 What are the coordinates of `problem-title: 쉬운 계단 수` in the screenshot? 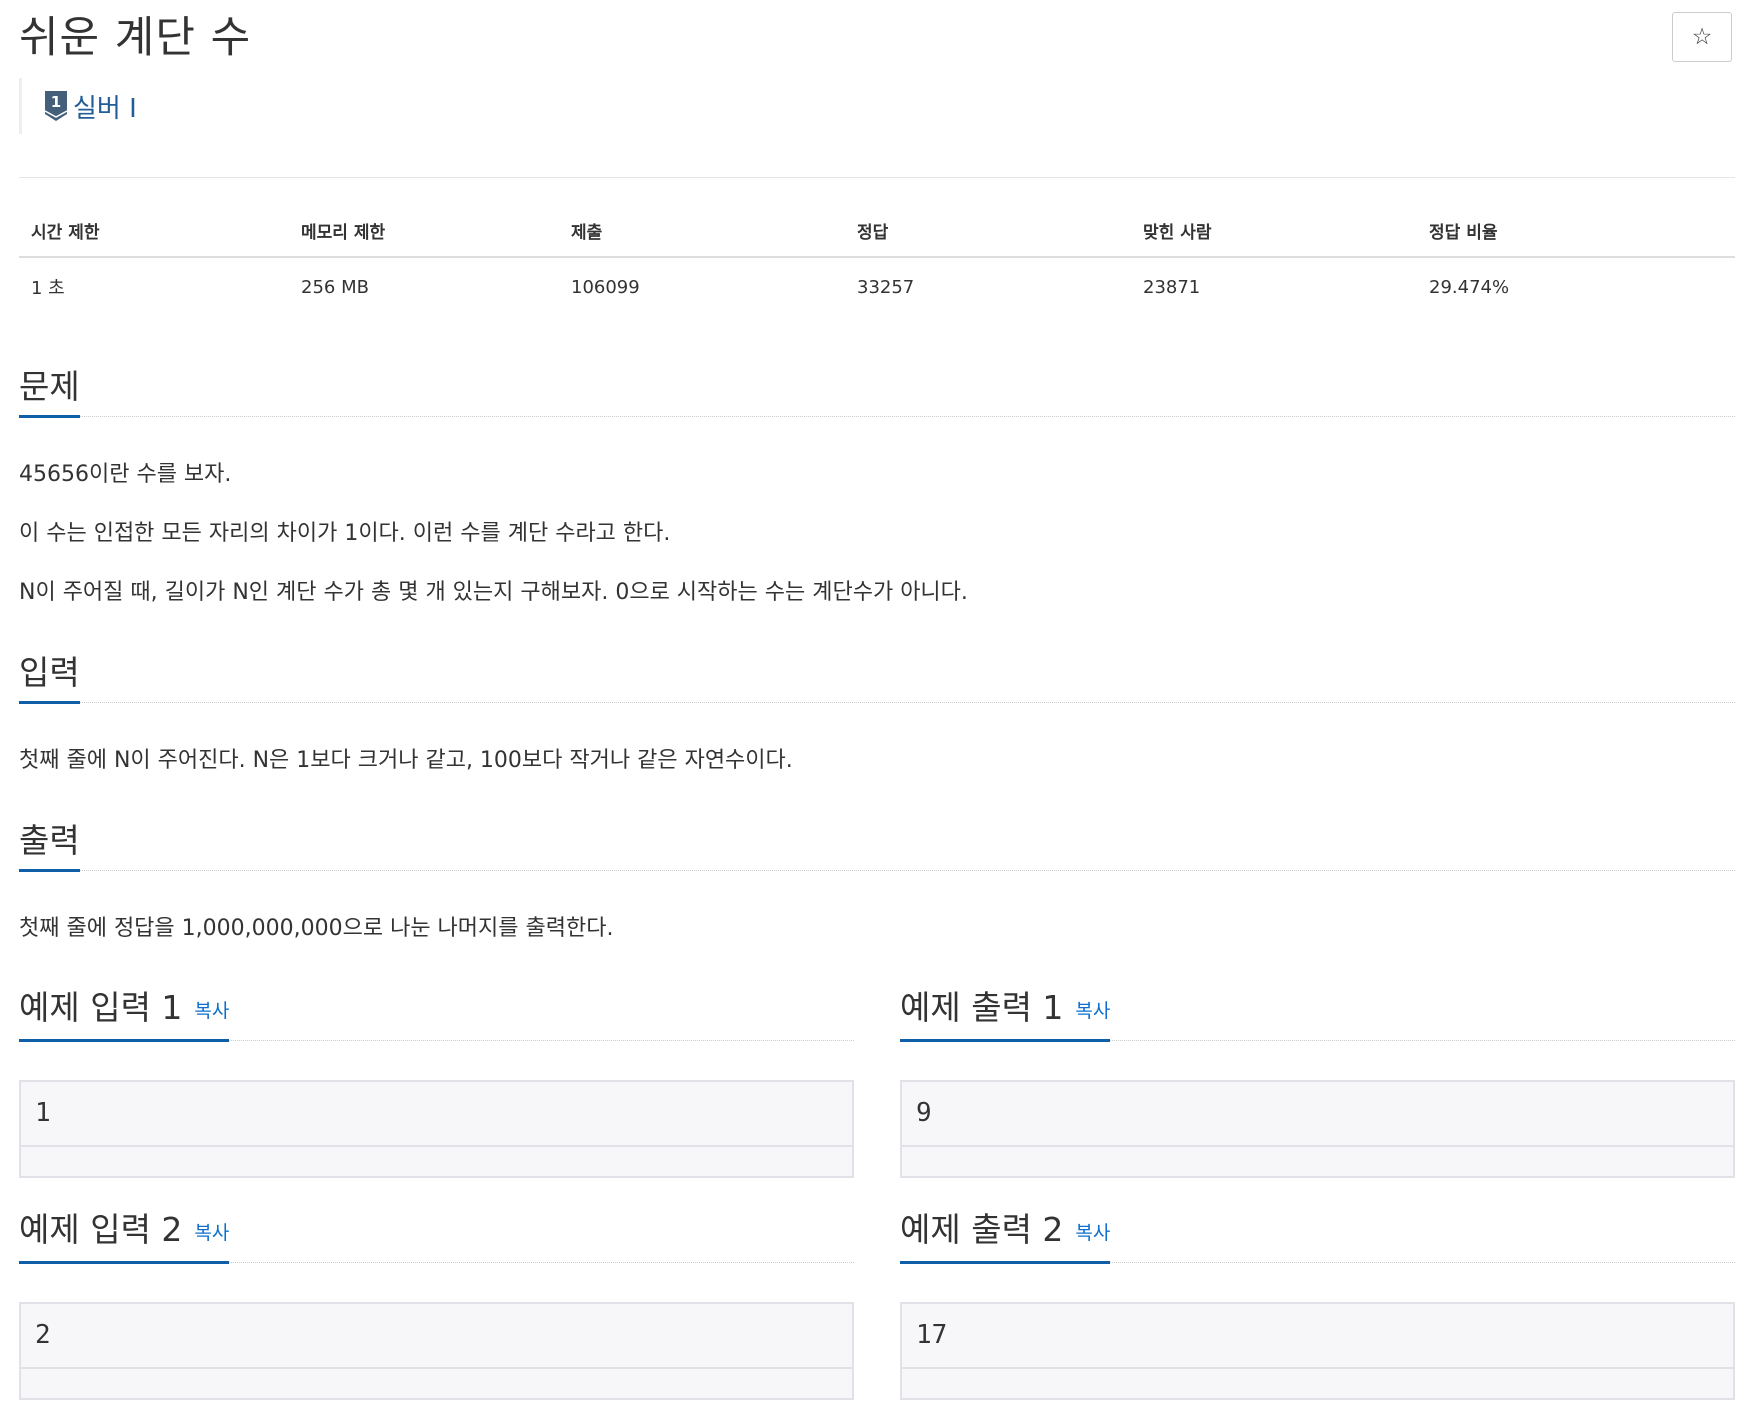 It's located at (135, 38).